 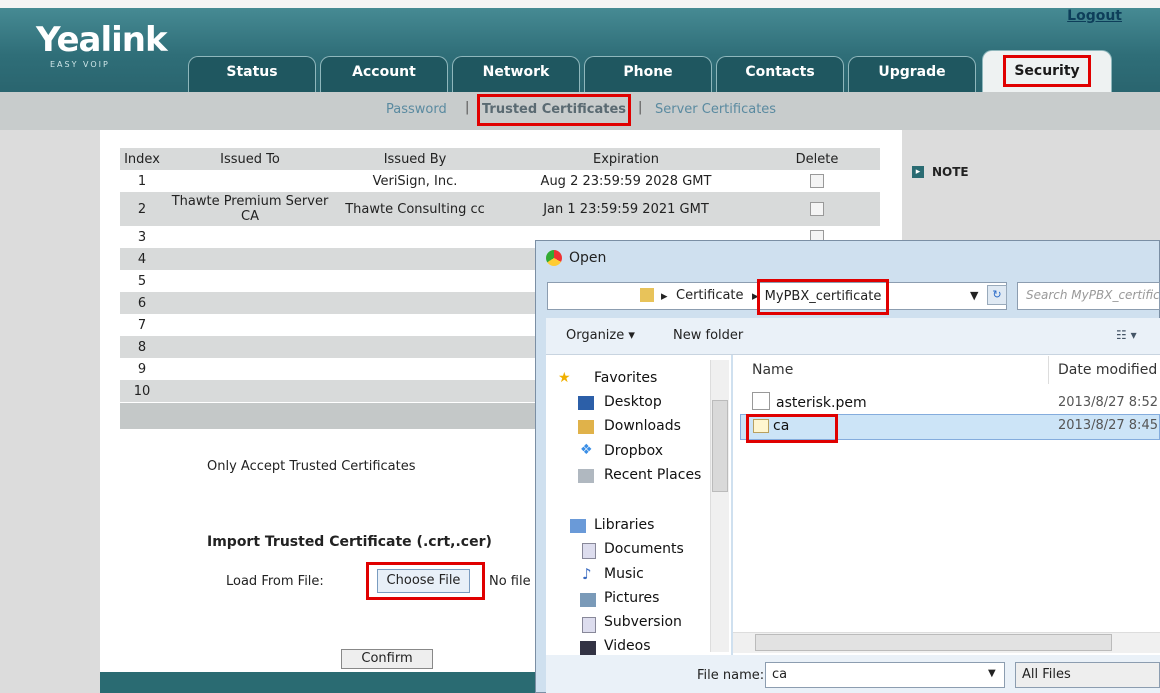 I want to click on file-hscroll-thumb, so click(x=933, y=642).